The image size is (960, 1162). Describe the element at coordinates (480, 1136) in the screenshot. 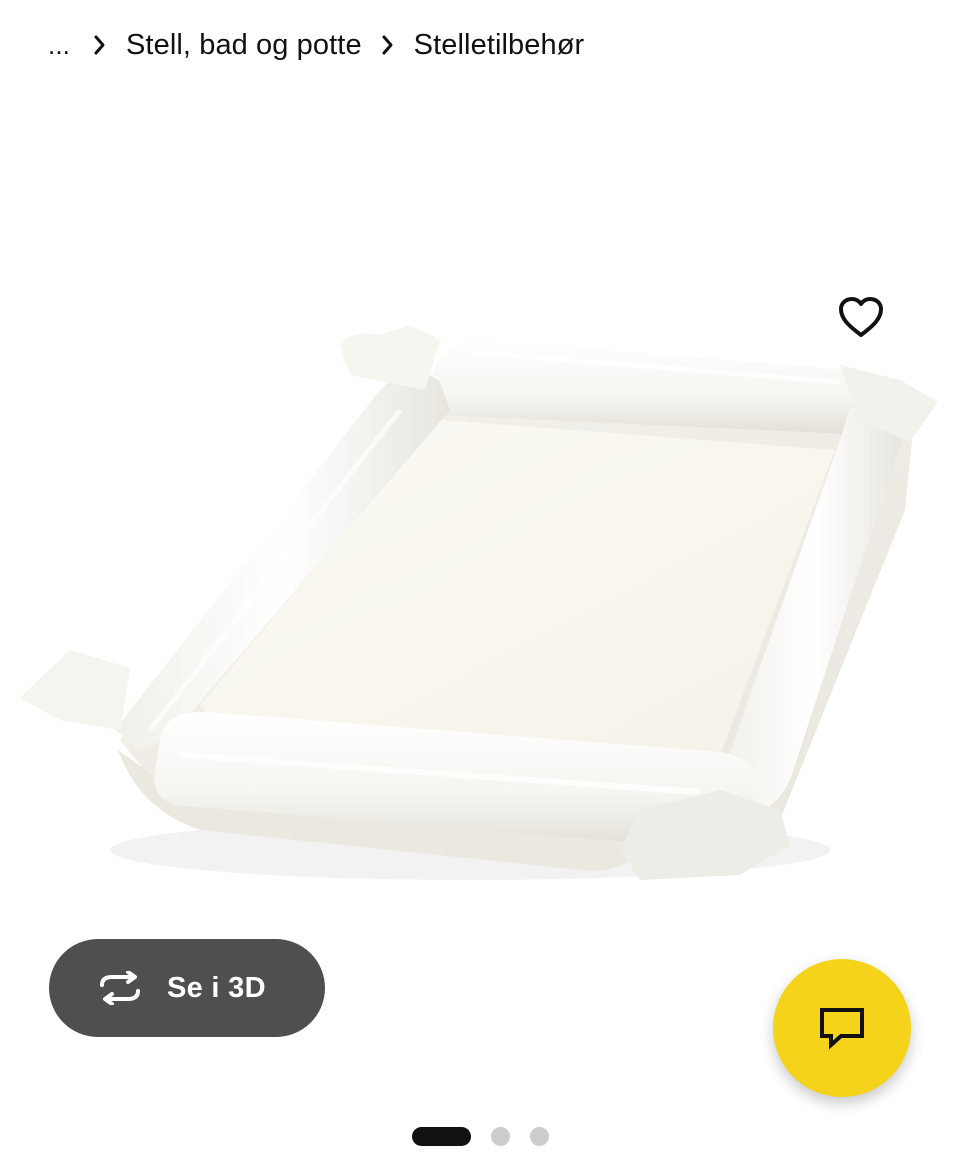

I see `image-pager` at that location.